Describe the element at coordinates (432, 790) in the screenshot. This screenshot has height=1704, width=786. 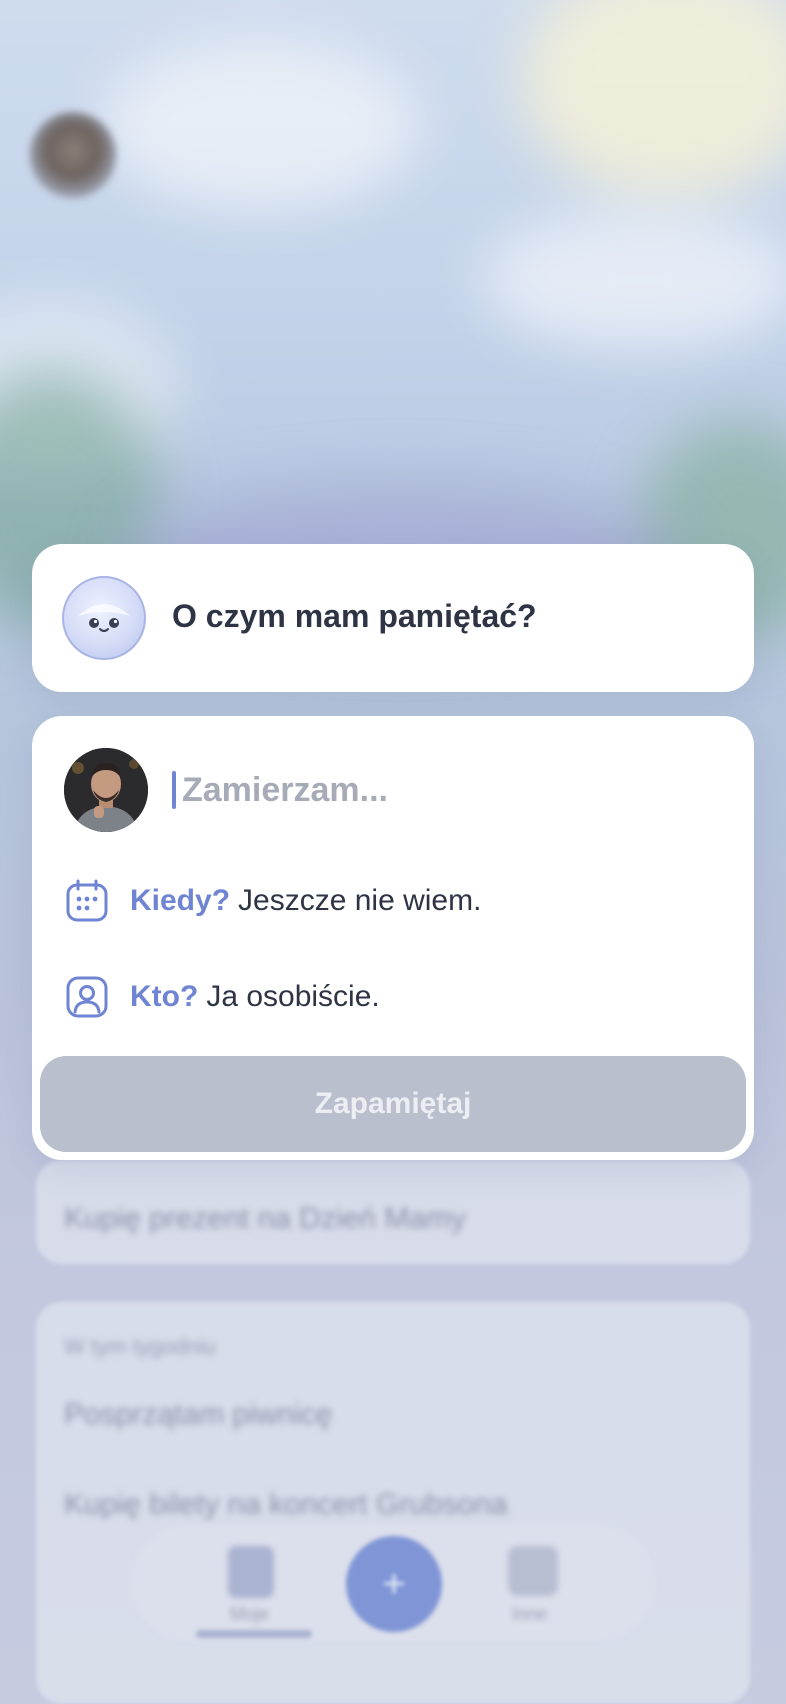
I see `task-input` at that location.